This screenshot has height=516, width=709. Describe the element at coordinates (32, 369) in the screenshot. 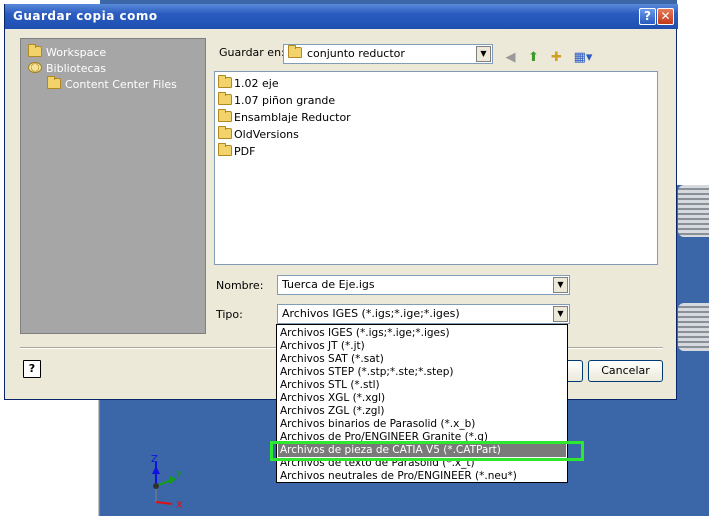

I see `help-button: ?` at that location.